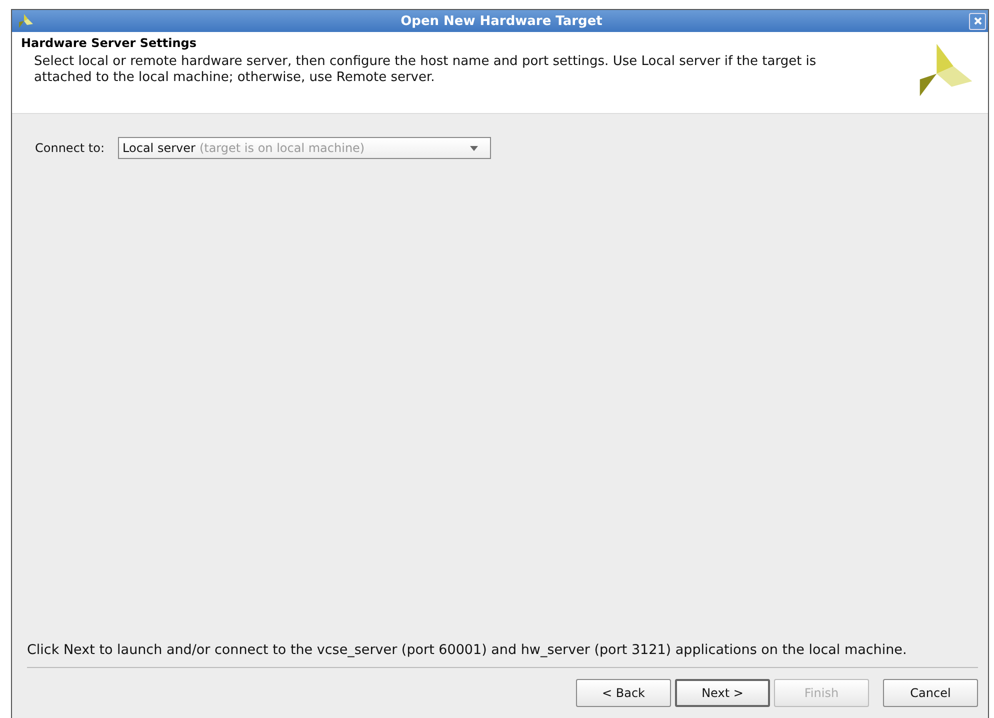  I want to click on close-button, so click(977, 21).